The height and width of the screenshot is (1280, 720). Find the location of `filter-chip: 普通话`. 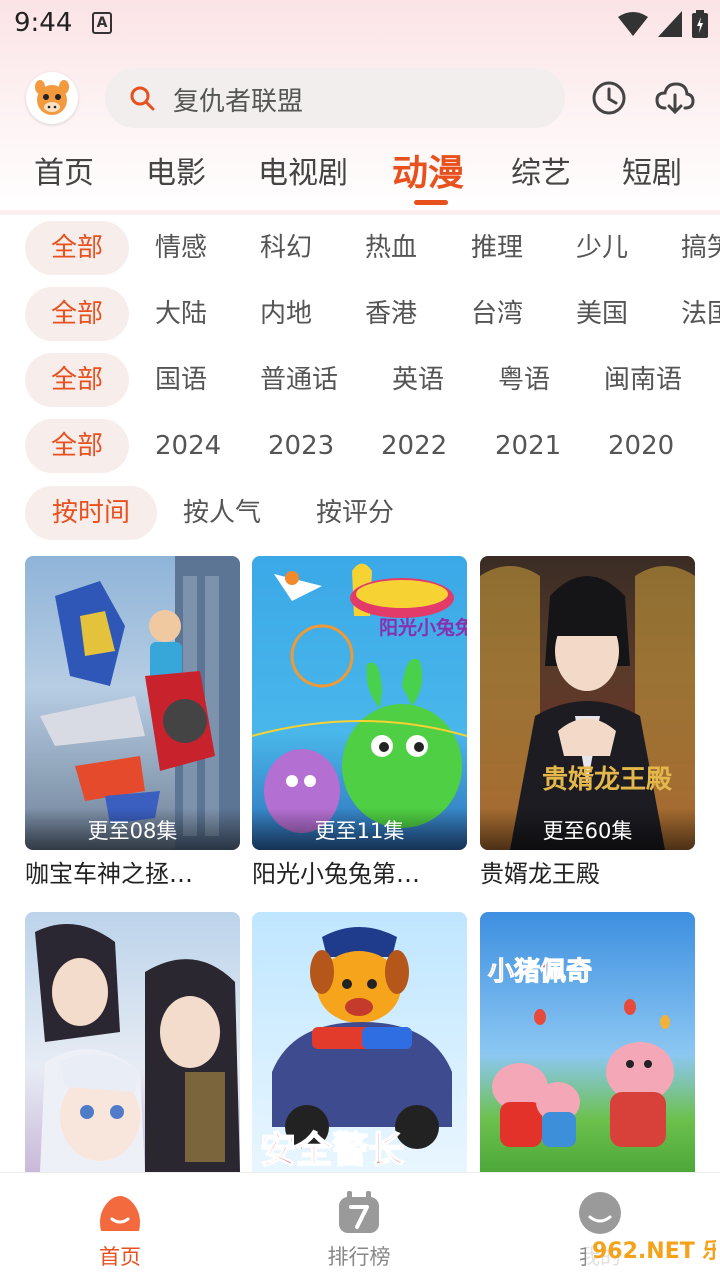

filter-chip: 普通话 is located at coordinates (299, 380).